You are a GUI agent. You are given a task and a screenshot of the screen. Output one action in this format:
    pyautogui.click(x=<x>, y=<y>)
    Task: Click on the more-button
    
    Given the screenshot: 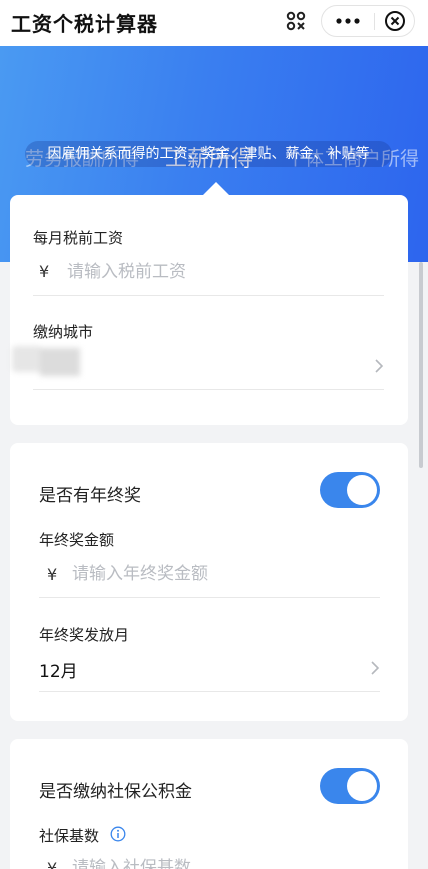 What is the action you would take?
    pyautogui.click(x=348, y=21)
    